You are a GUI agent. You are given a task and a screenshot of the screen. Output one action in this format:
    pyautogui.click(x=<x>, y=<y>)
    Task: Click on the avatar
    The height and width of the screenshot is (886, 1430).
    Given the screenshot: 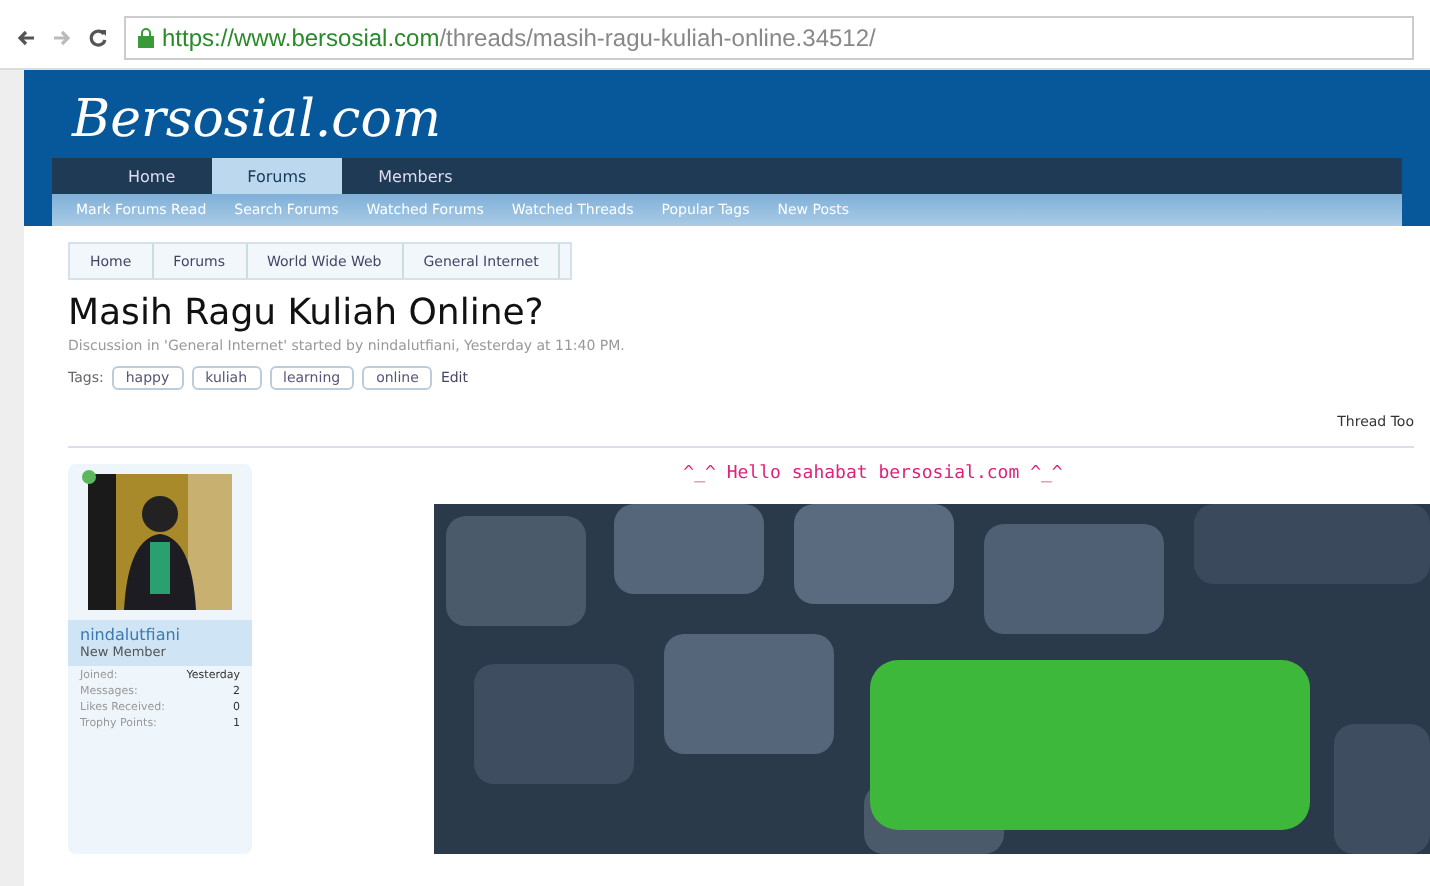 What is the action you would take?
    pyautogui.click(x=160, y=542)
    